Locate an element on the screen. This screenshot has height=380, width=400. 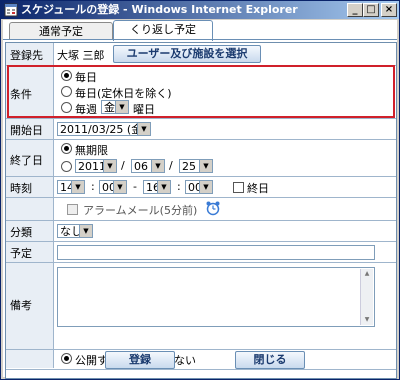
end-year-select: 2011 ▼ is located at coordinates (96, 166).